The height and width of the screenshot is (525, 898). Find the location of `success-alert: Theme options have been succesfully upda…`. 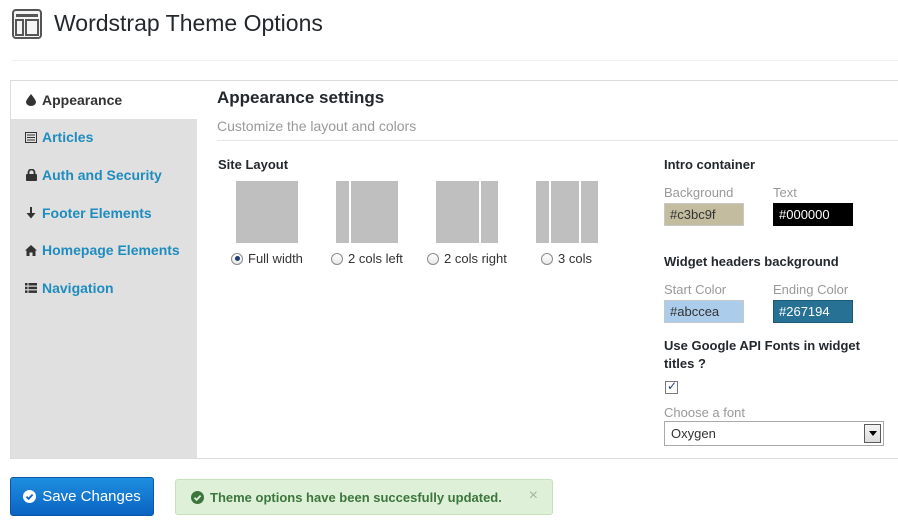

success-alert: Theme options have been succesfully upda… is located at coordinates (364, 497).